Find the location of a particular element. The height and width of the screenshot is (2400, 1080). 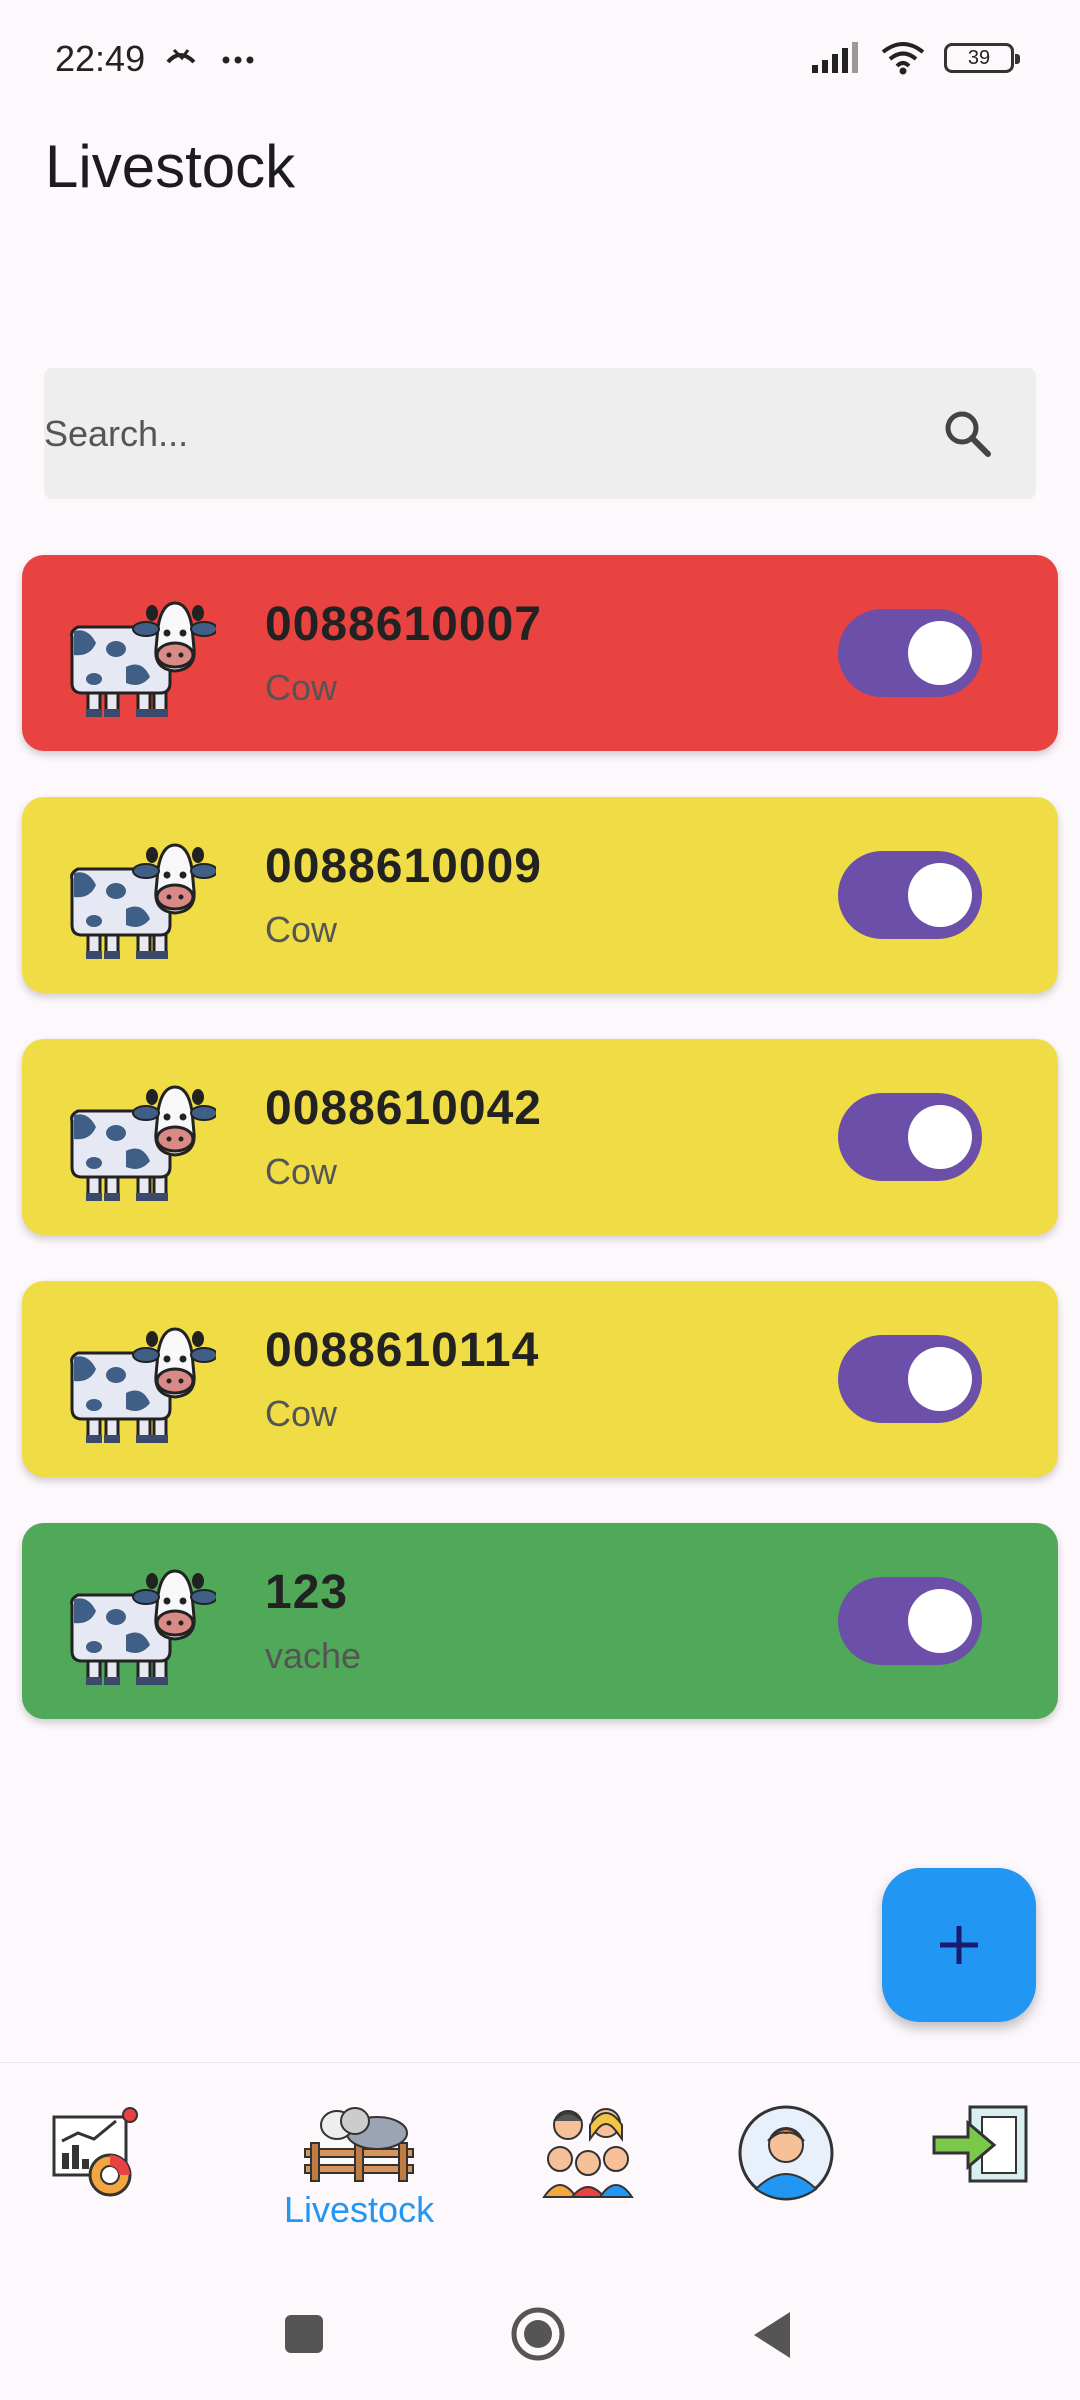

nav-logout is located at coordinates (982, 2178).